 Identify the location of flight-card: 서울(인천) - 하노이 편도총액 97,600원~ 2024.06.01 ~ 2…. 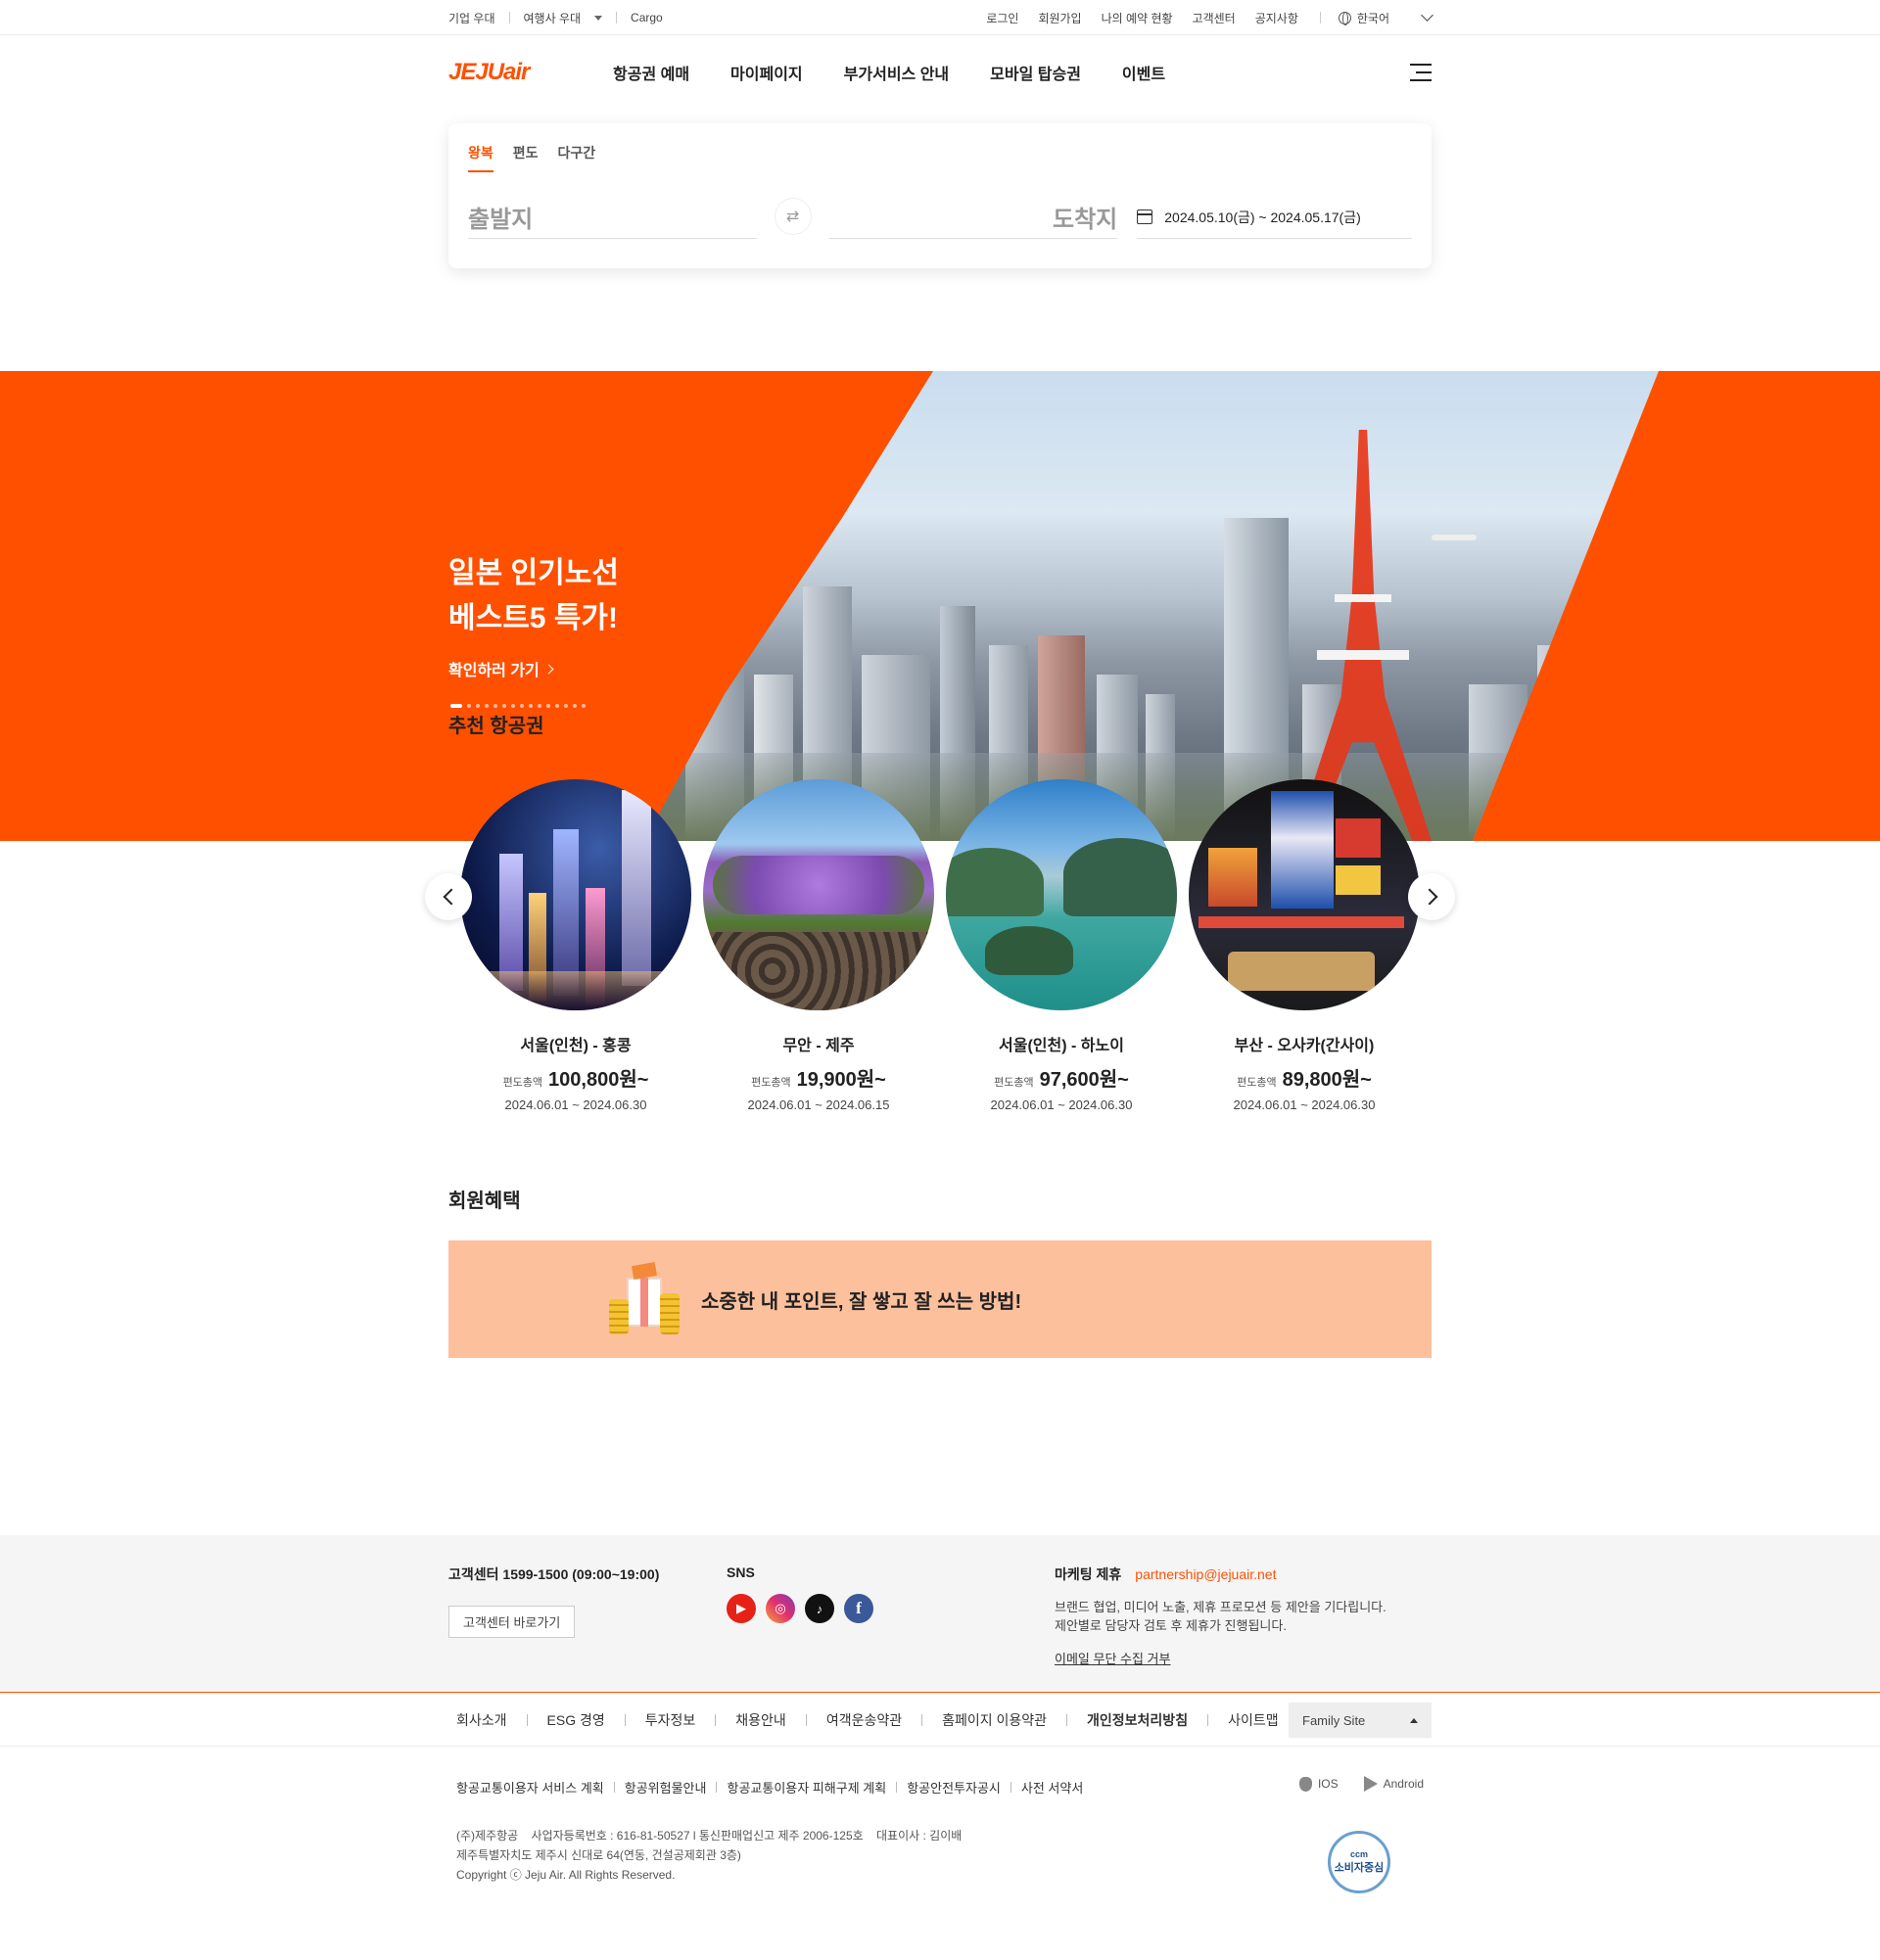
(1061, 945).